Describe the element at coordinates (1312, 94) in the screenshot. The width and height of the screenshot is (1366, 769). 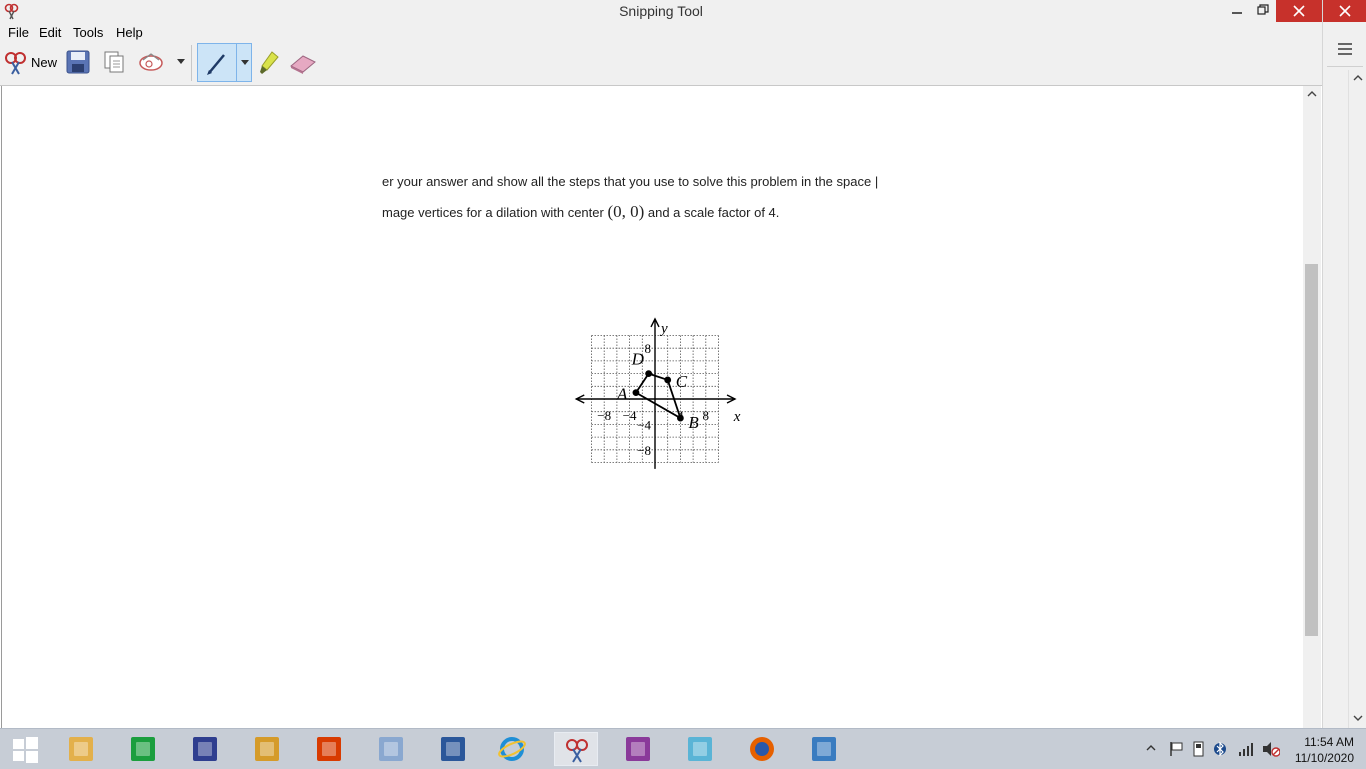
I see `scroll-up-icon` at that location.